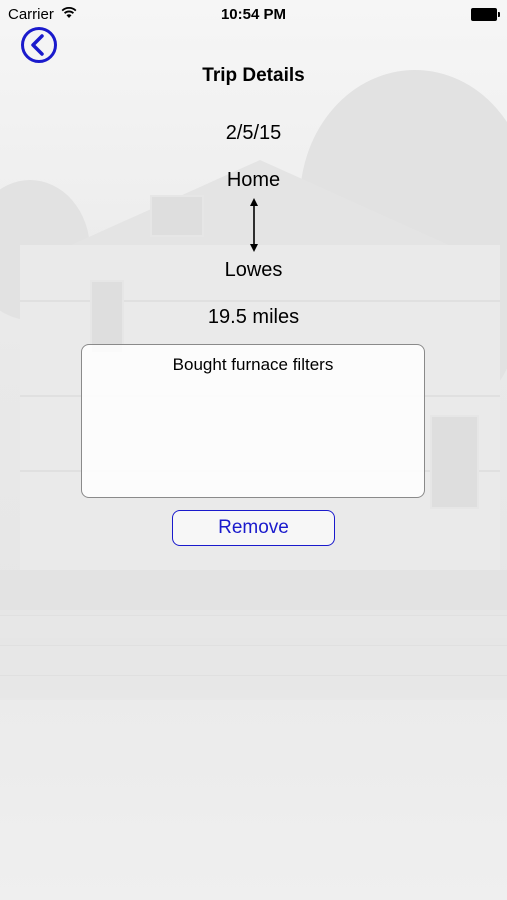  I want to click on battery-icon, so click(485, 14).